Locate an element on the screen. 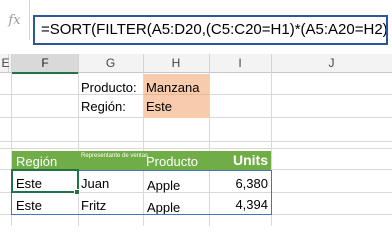 The width and height of the screenshot is (392, 240). header-sales-rep: Representante de ventas is located at coordinates (115, 156).